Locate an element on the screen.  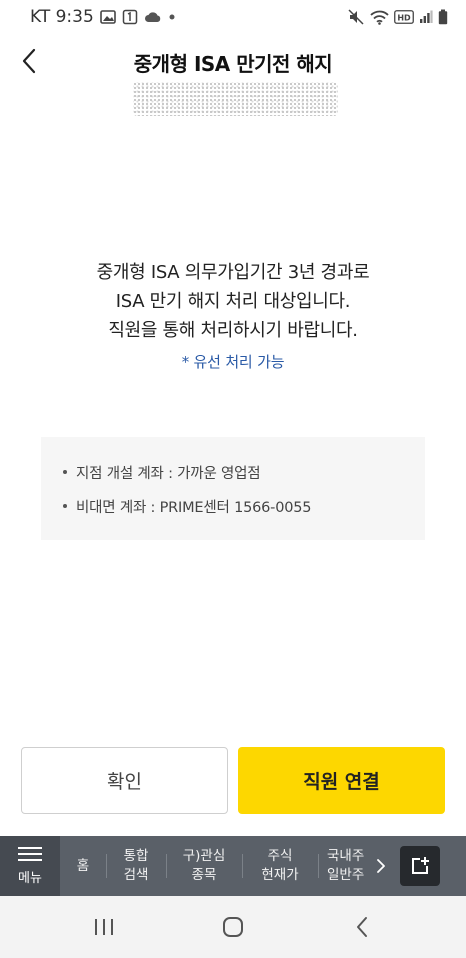
status-bar: KT 9:35 HD is located at coordinates (233, 17).